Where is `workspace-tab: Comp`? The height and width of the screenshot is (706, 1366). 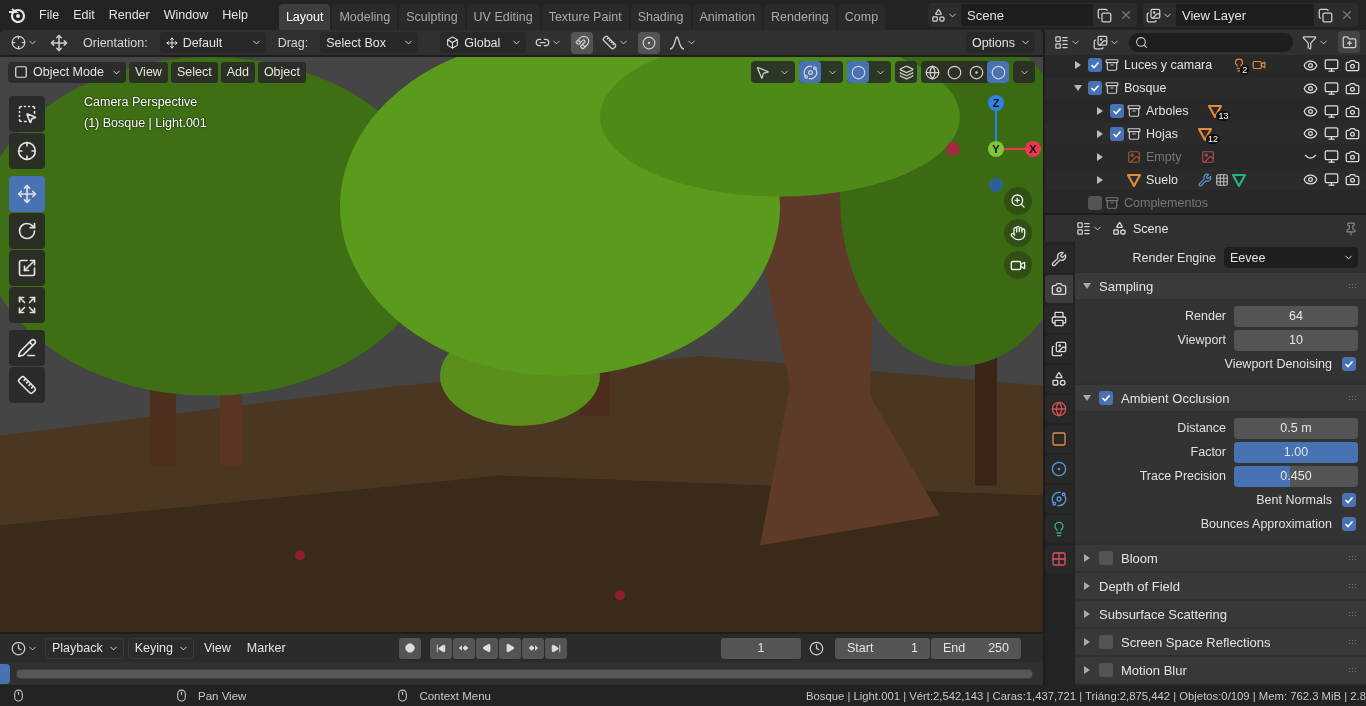 workspace-tab: Comp is located at coordinates (861, 17).